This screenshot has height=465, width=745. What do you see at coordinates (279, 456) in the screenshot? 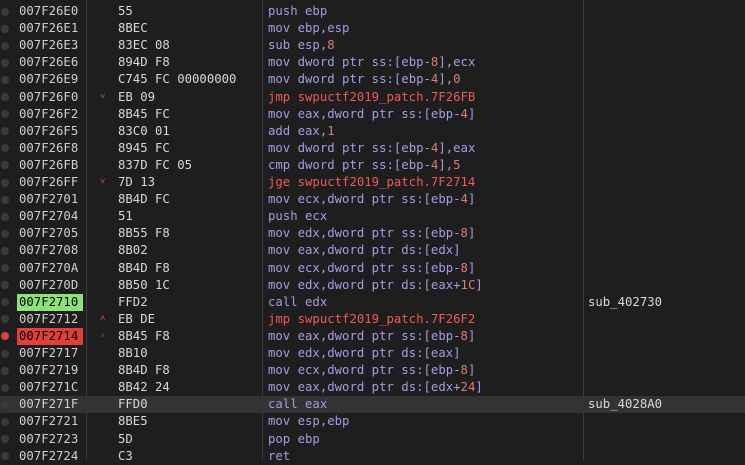
I see `instruction-cell: ret` at bounding box center [279, 456].